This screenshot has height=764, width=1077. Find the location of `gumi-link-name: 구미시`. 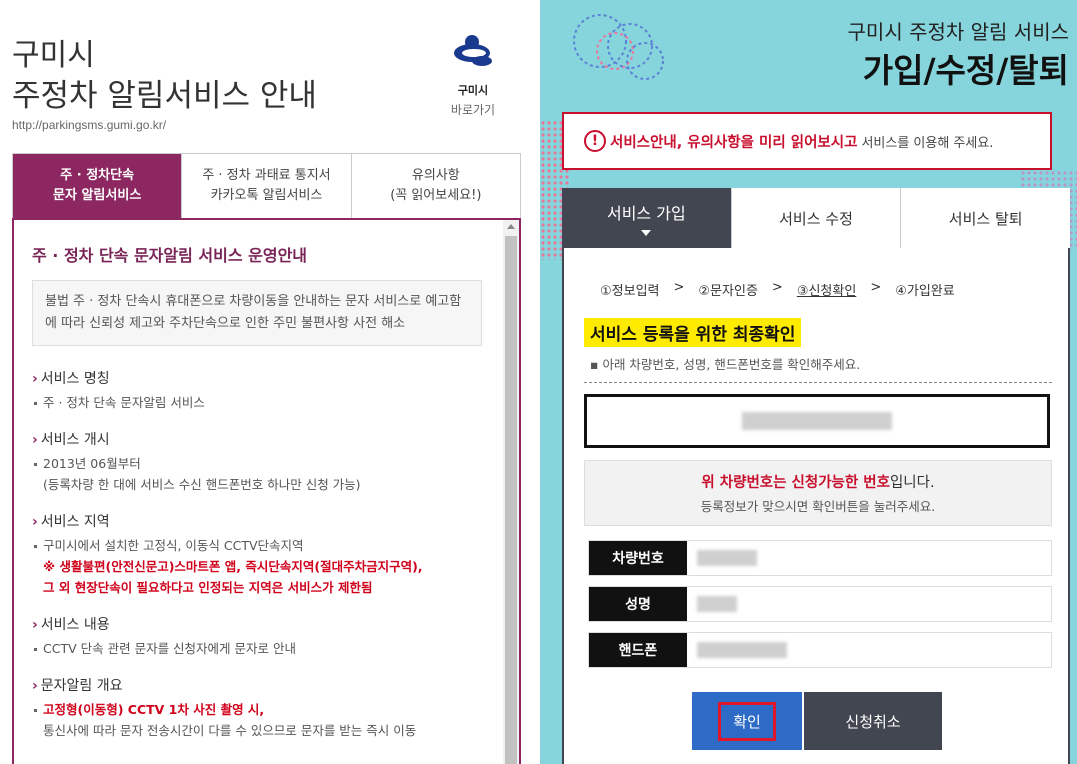

gumi-link-name: 구미시 is located at coordinates (473, 90).